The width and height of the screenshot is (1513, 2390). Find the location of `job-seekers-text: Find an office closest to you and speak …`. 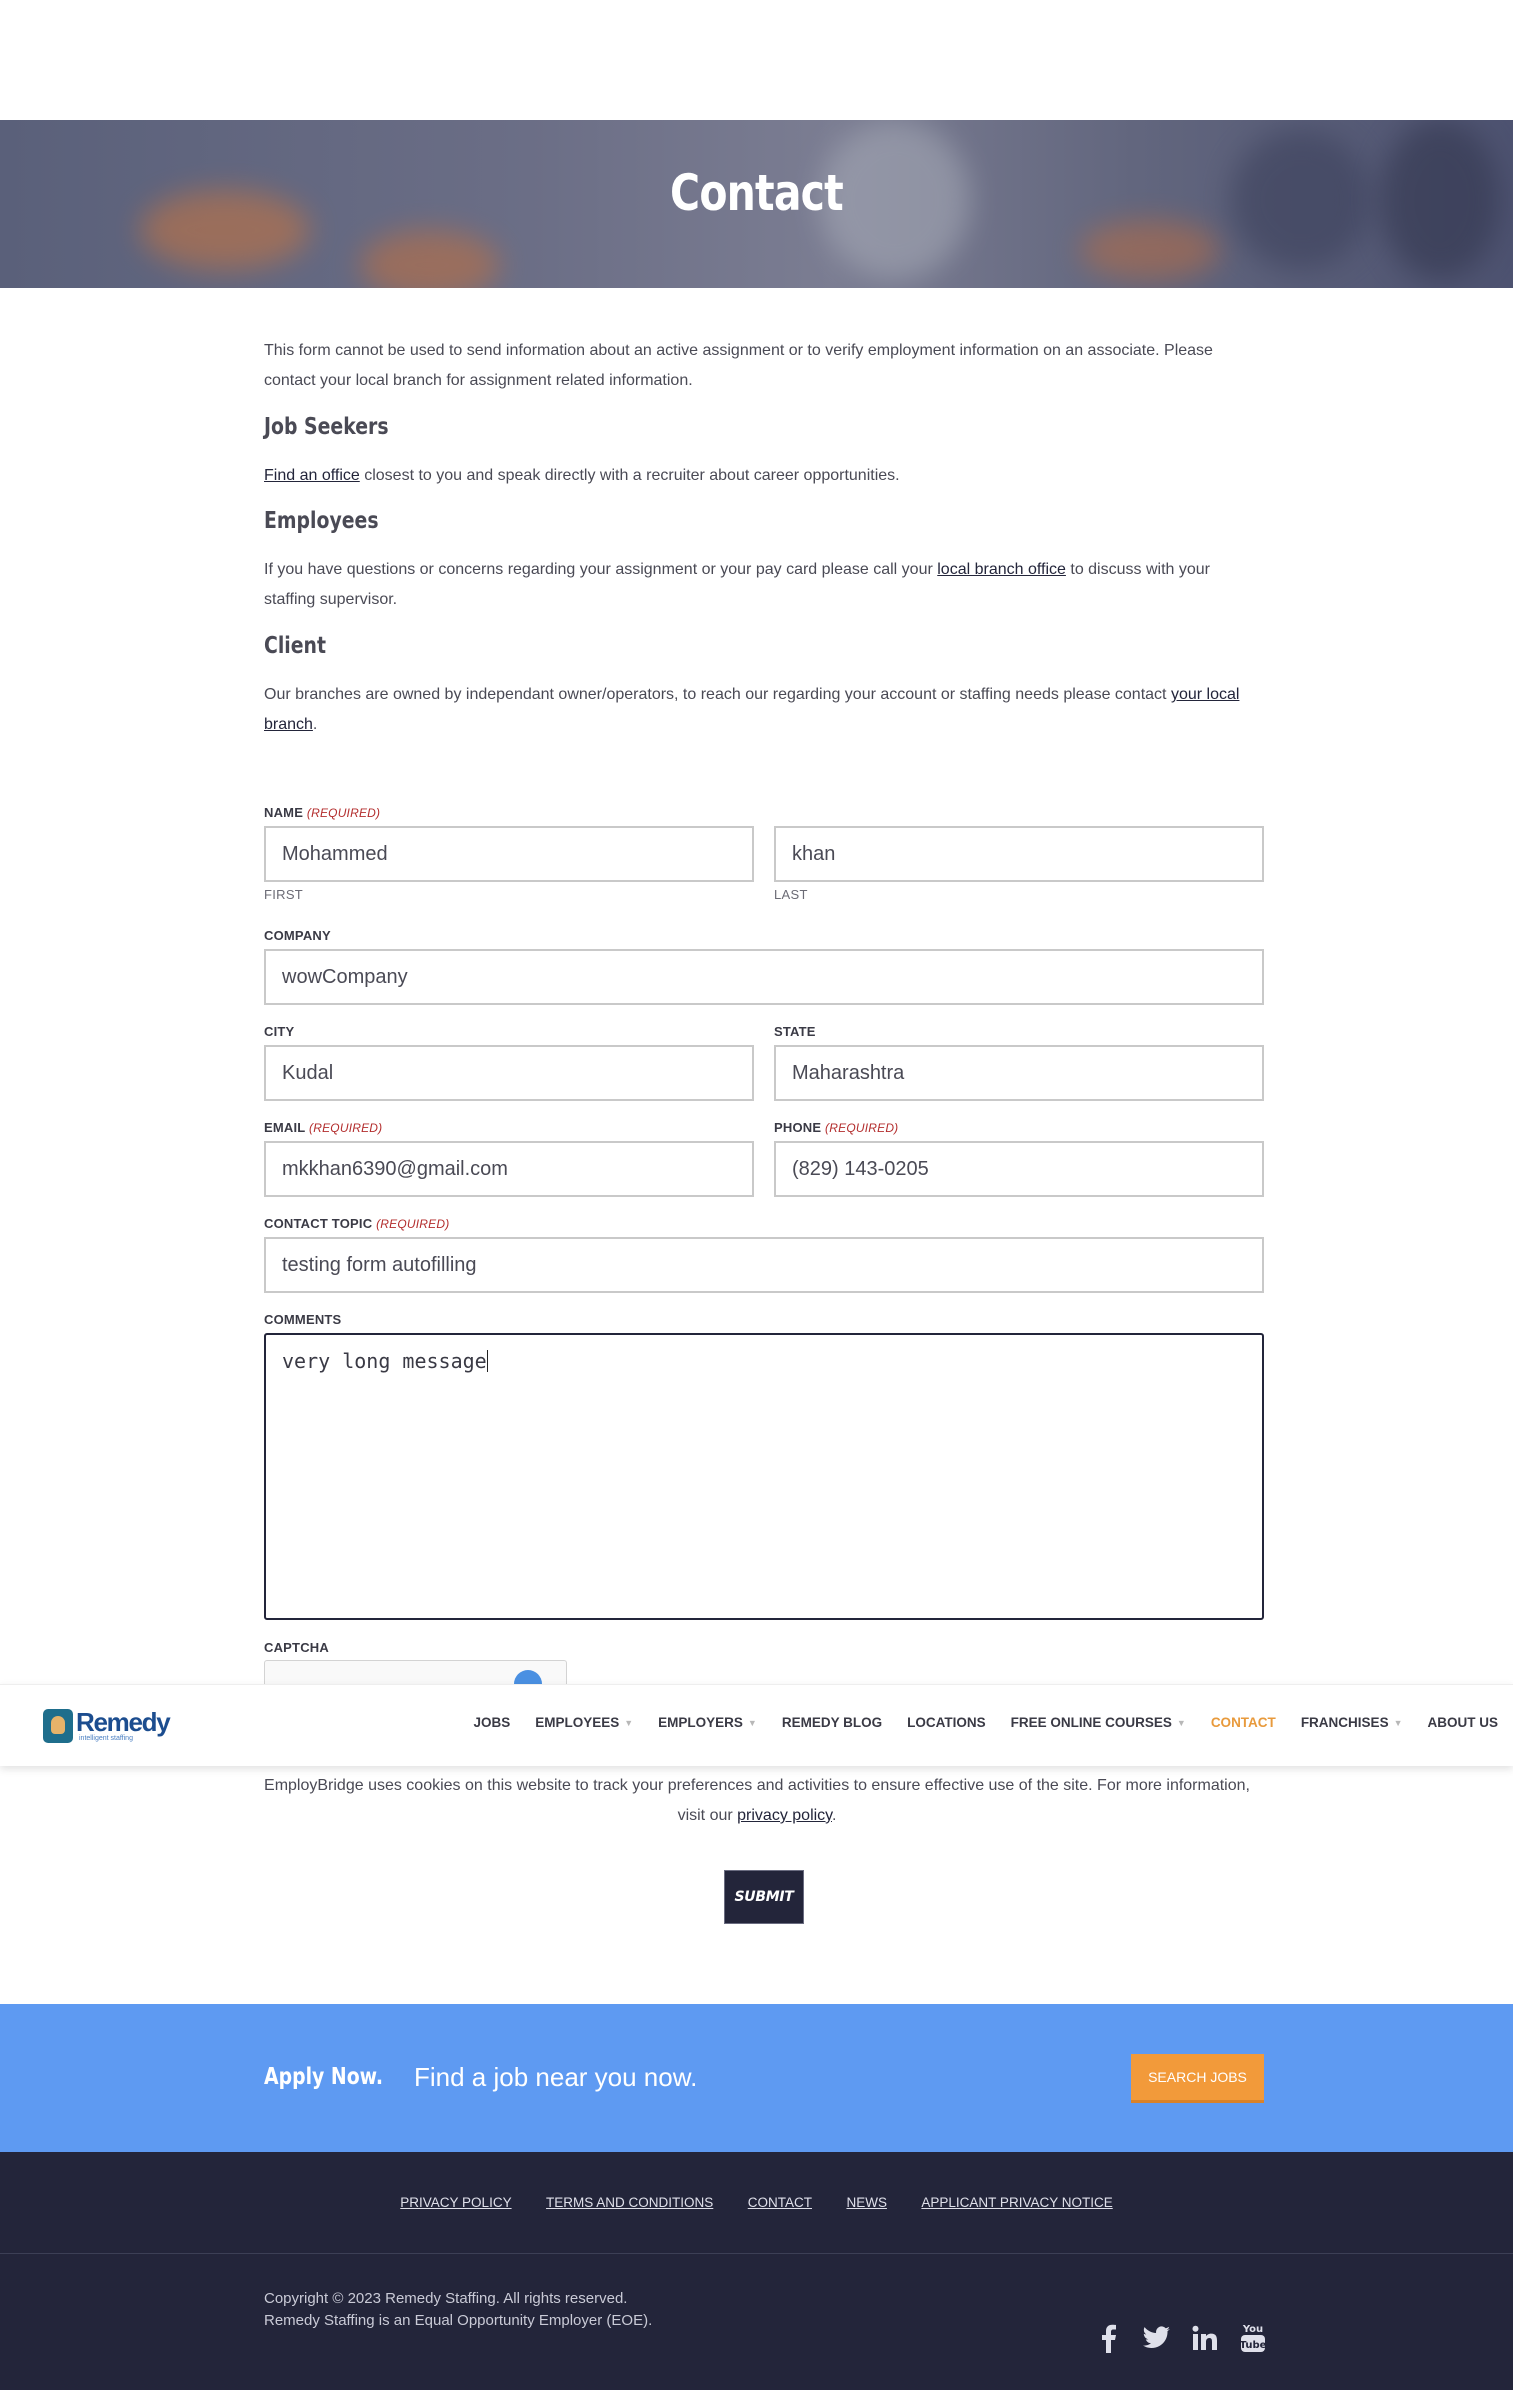

job-seekers-text: Find an office closest to you and speak … is located at coordinates (757, 476).